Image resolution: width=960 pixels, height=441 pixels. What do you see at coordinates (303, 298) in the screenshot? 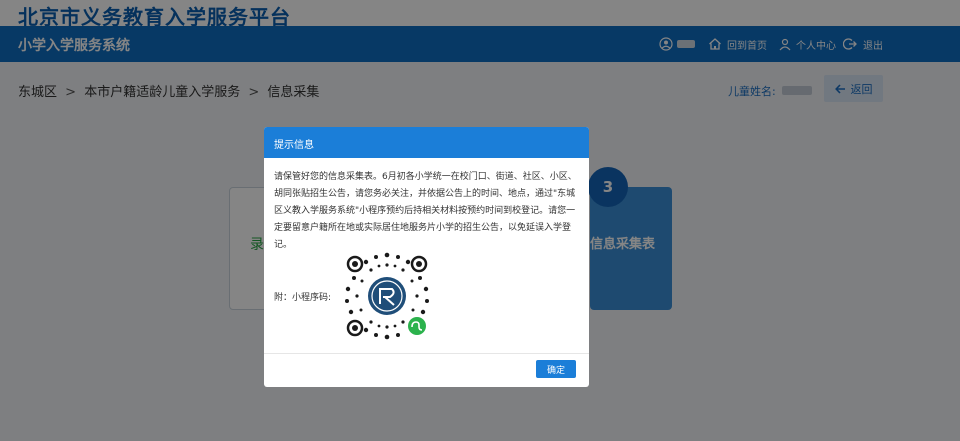
I see `mini-program-label: 附：小程序码:` at bounding box center [303, 298].